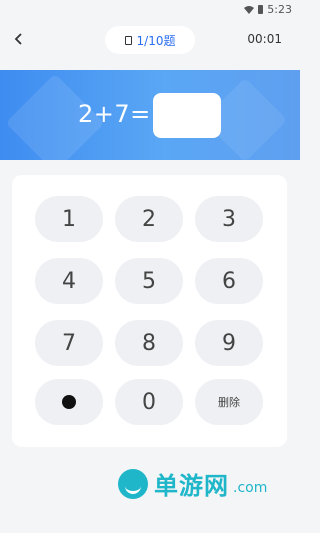  What do you see at coordinates (187, 115) in the screenshot?
I see `answer-box` at bounding box center [187, 115].